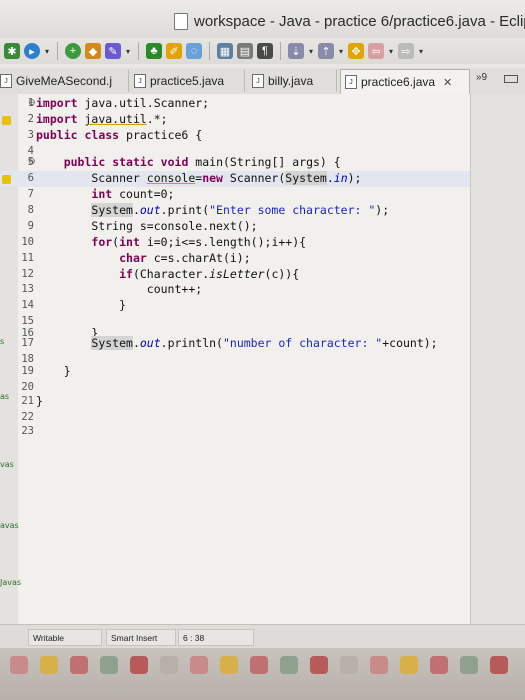 The height and width of the screenshot is (700, 525). I want to click on build-icon: ♣, so click(154, 51).